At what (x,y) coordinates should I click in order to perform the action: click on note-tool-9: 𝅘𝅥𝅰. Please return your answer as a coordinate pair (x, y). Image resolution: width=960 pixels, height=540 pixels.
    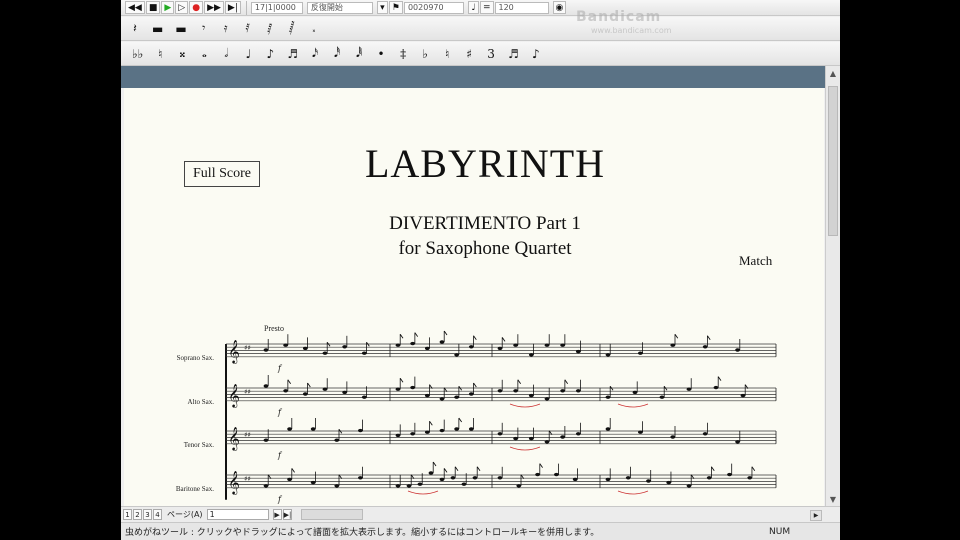
    Looking at the image, I should click on (337, 54).